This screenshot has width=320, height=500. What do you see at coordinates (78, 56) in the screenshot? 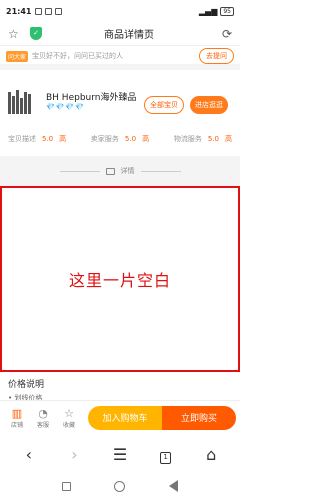
I see `qa-text: 宝贝好不好，问问已买过的人` at bounding box center [78, 56].